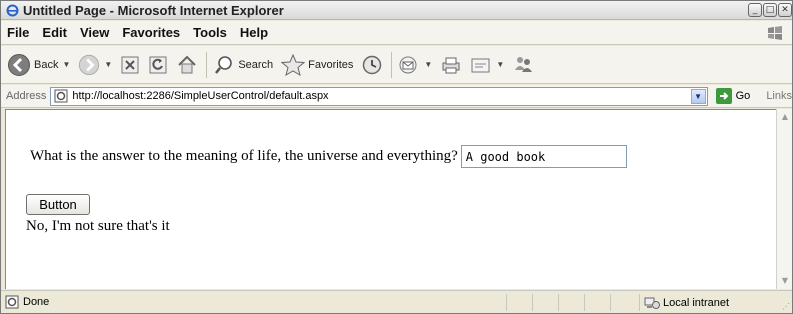 The width and height of the screenshot is (793, 314). What do you see at coordinates (58, 204) in the screenshot?
I see `submit-button: Button` at bounding box center [58, 204].